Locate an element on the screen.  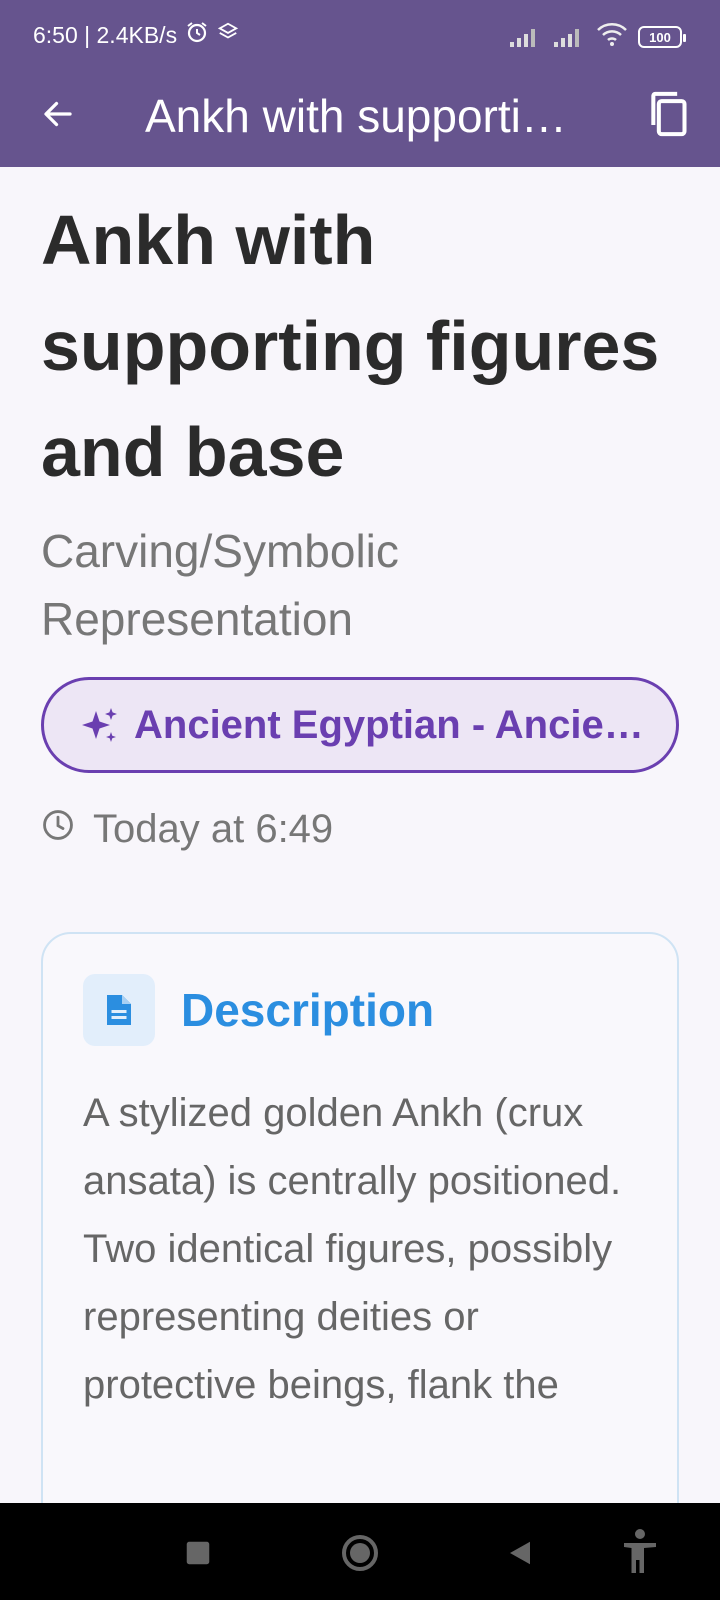
document-icon is located at coordinates (119, 1010).